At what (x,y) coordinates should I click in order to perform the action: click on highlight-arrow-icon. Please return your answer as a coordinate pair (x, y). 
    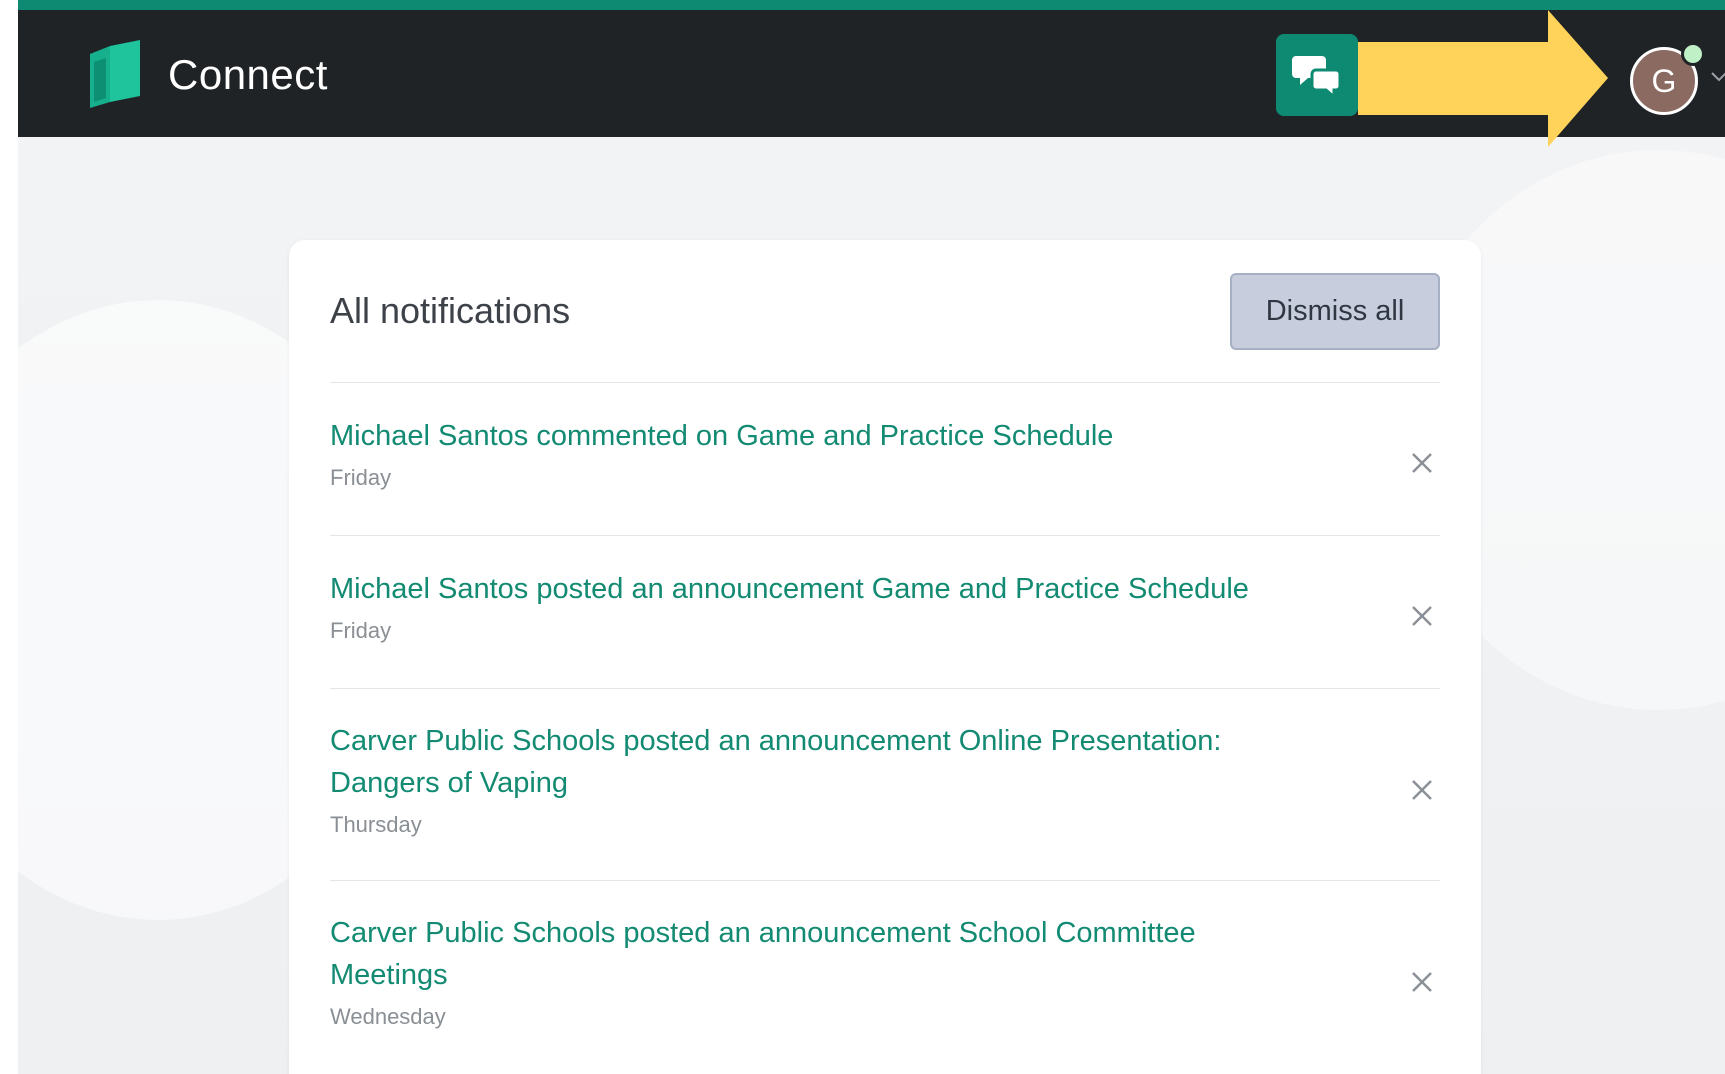
    Looking at the image, I should click on (1483, 78).